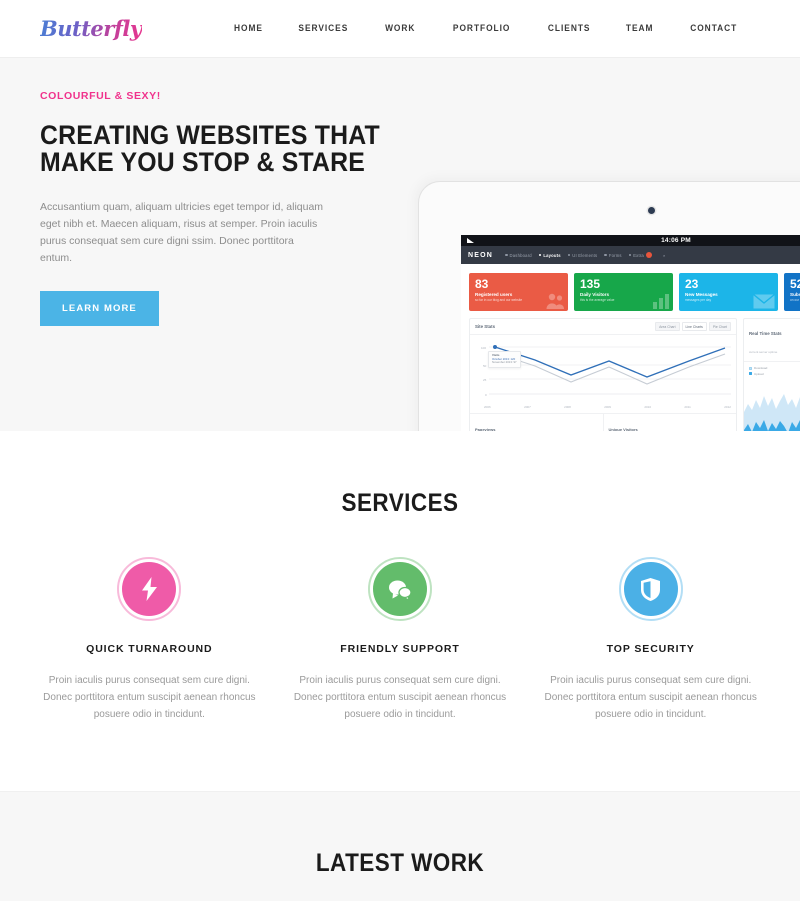  Describe the element at coordinates (400, 863) in the screenshot. I see `latest-work-title: LATEST WORK` at that location.